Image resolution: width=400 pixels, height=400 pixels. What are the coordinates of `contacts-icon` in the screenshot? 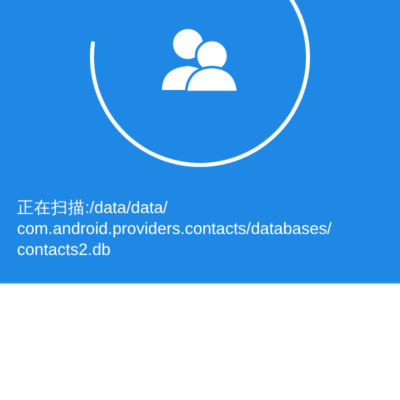 It's located at (201, 61).